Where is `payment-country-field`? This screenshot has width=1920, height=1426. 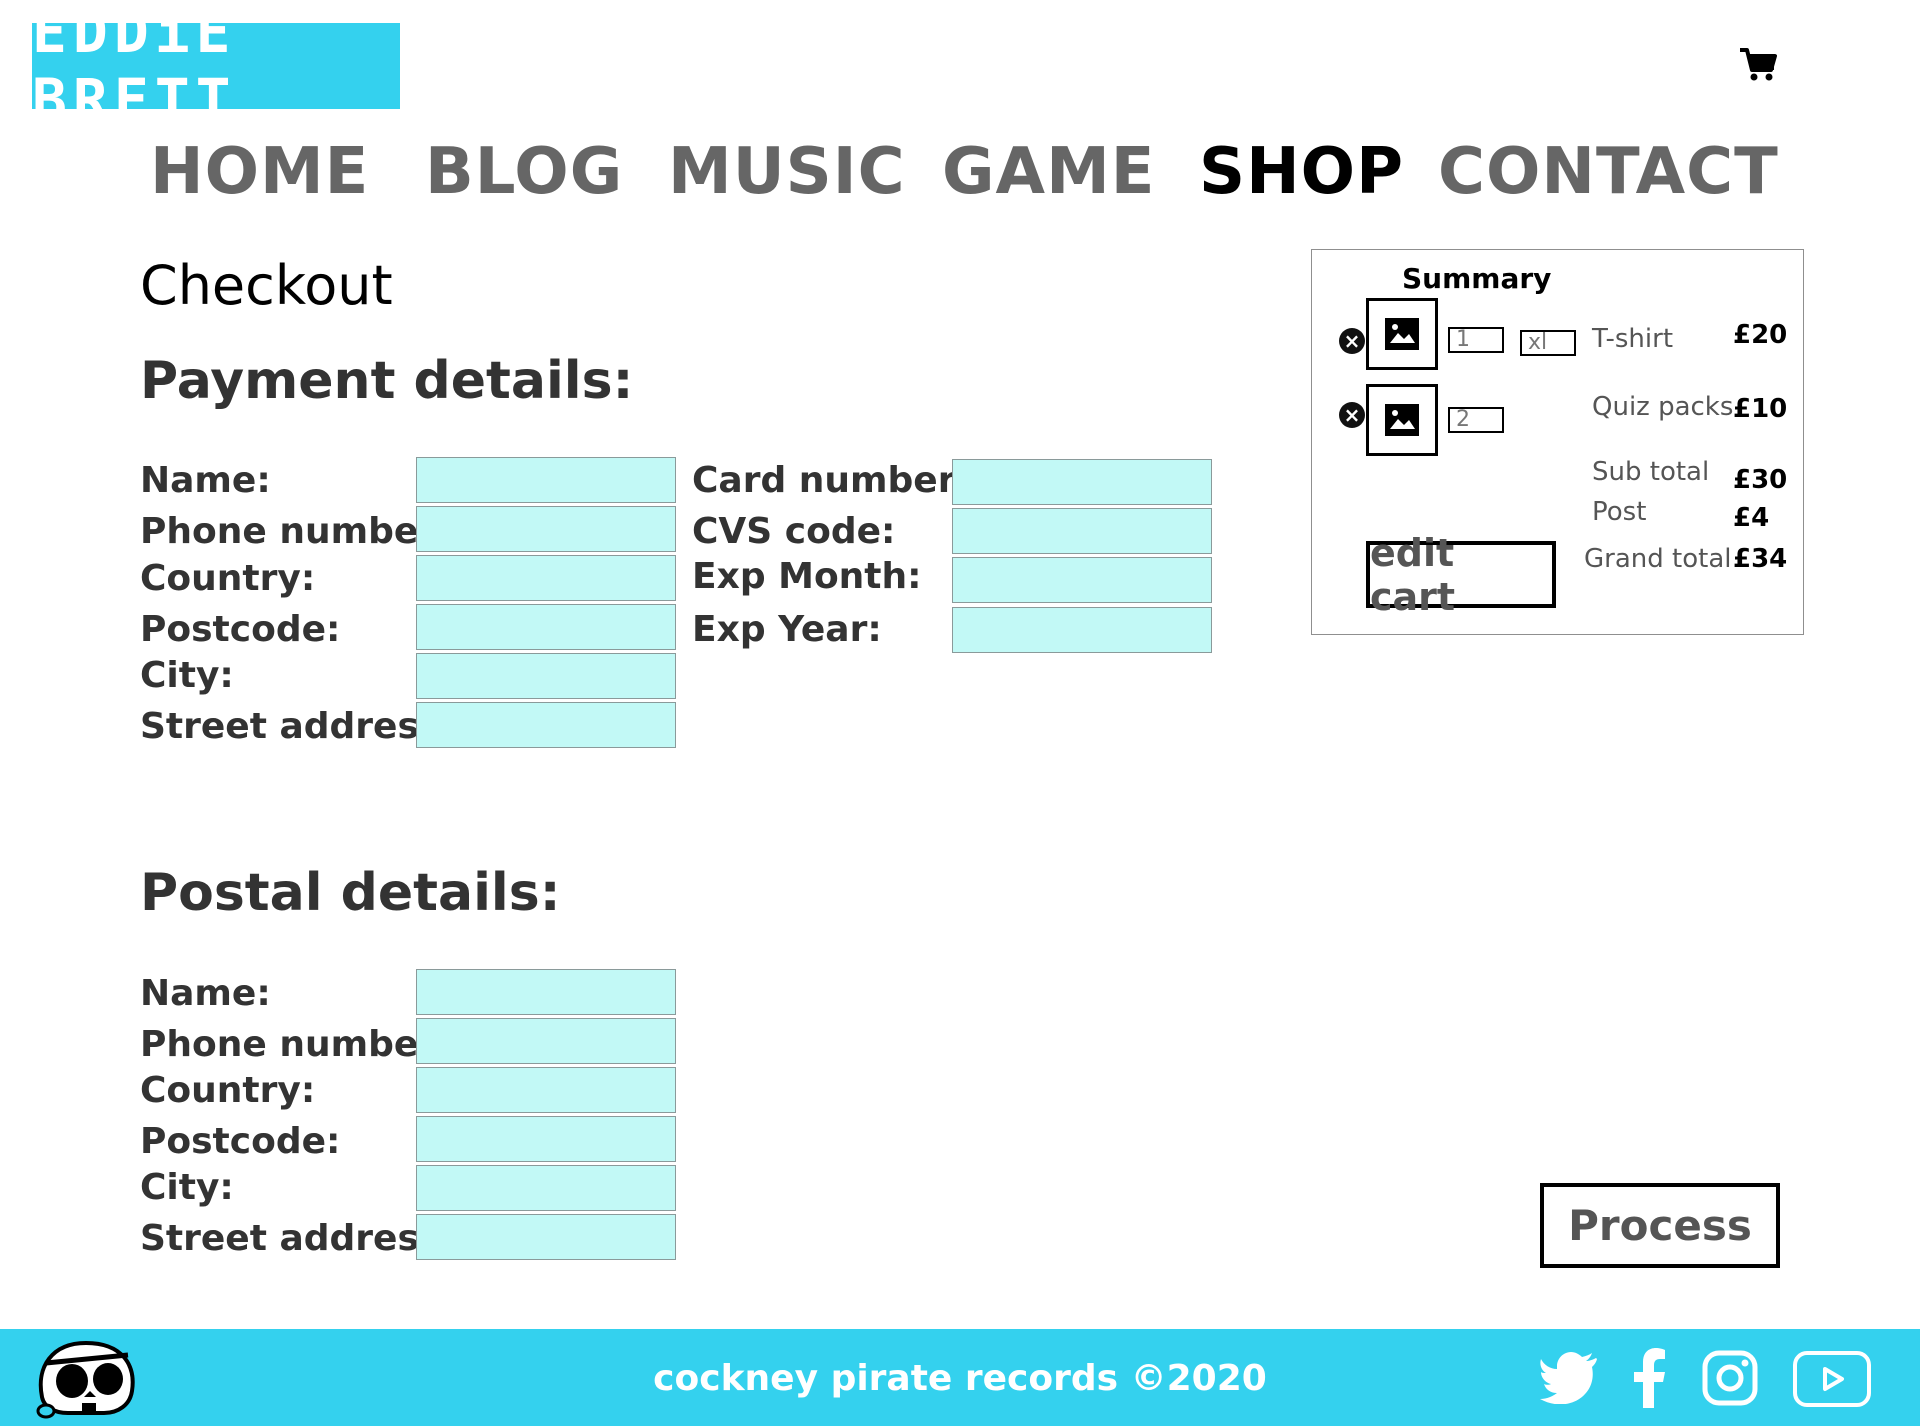
payment-country-field is located at coordinates (546, 578).